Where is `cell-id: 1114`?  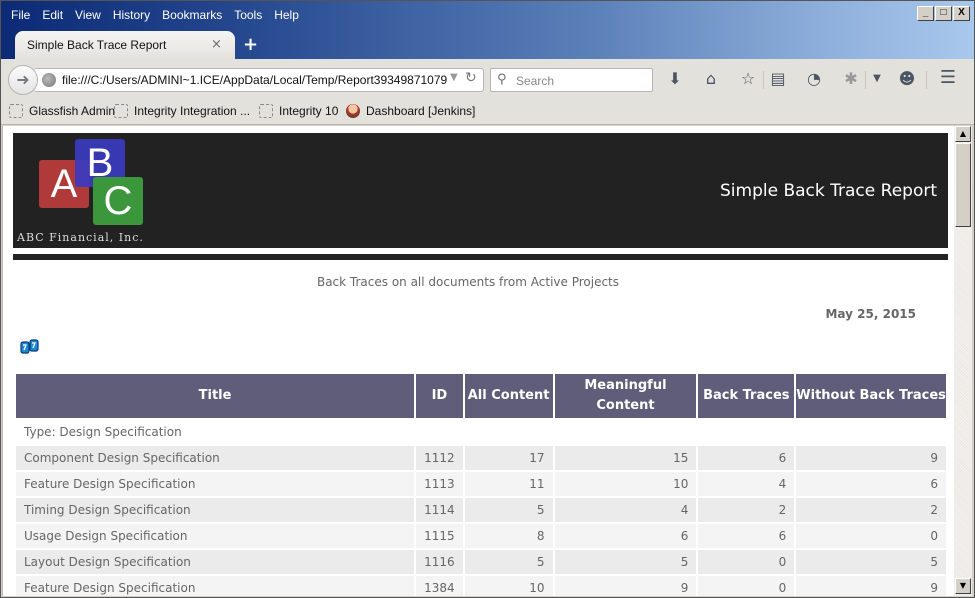
cell-id: 1114 is located at coordinates (439, 510).